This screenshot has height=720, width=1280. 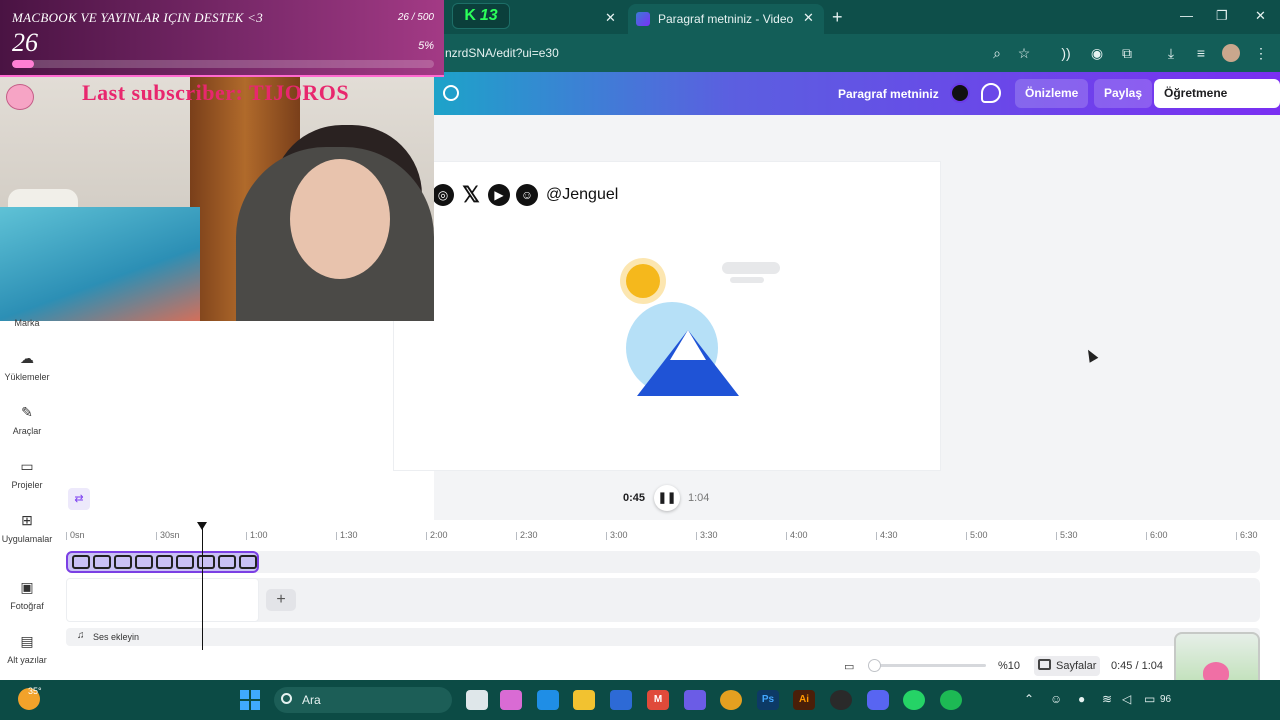 I want to click on notes-icon: ▭, so click(x=849, y=666).